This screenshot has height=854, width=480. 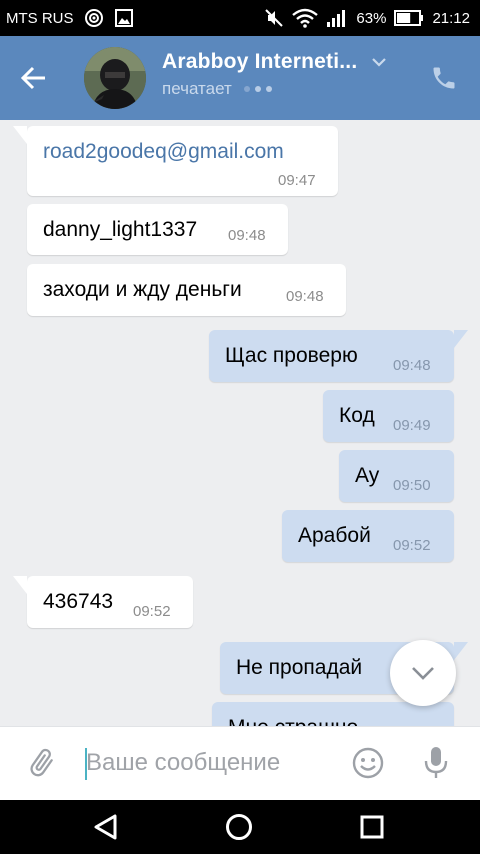 What do you see at coordinates (240, 18) in the screenshot?
I see `status-bar: MTS RUS 63% 21:12` at bounding box center [240, 18].